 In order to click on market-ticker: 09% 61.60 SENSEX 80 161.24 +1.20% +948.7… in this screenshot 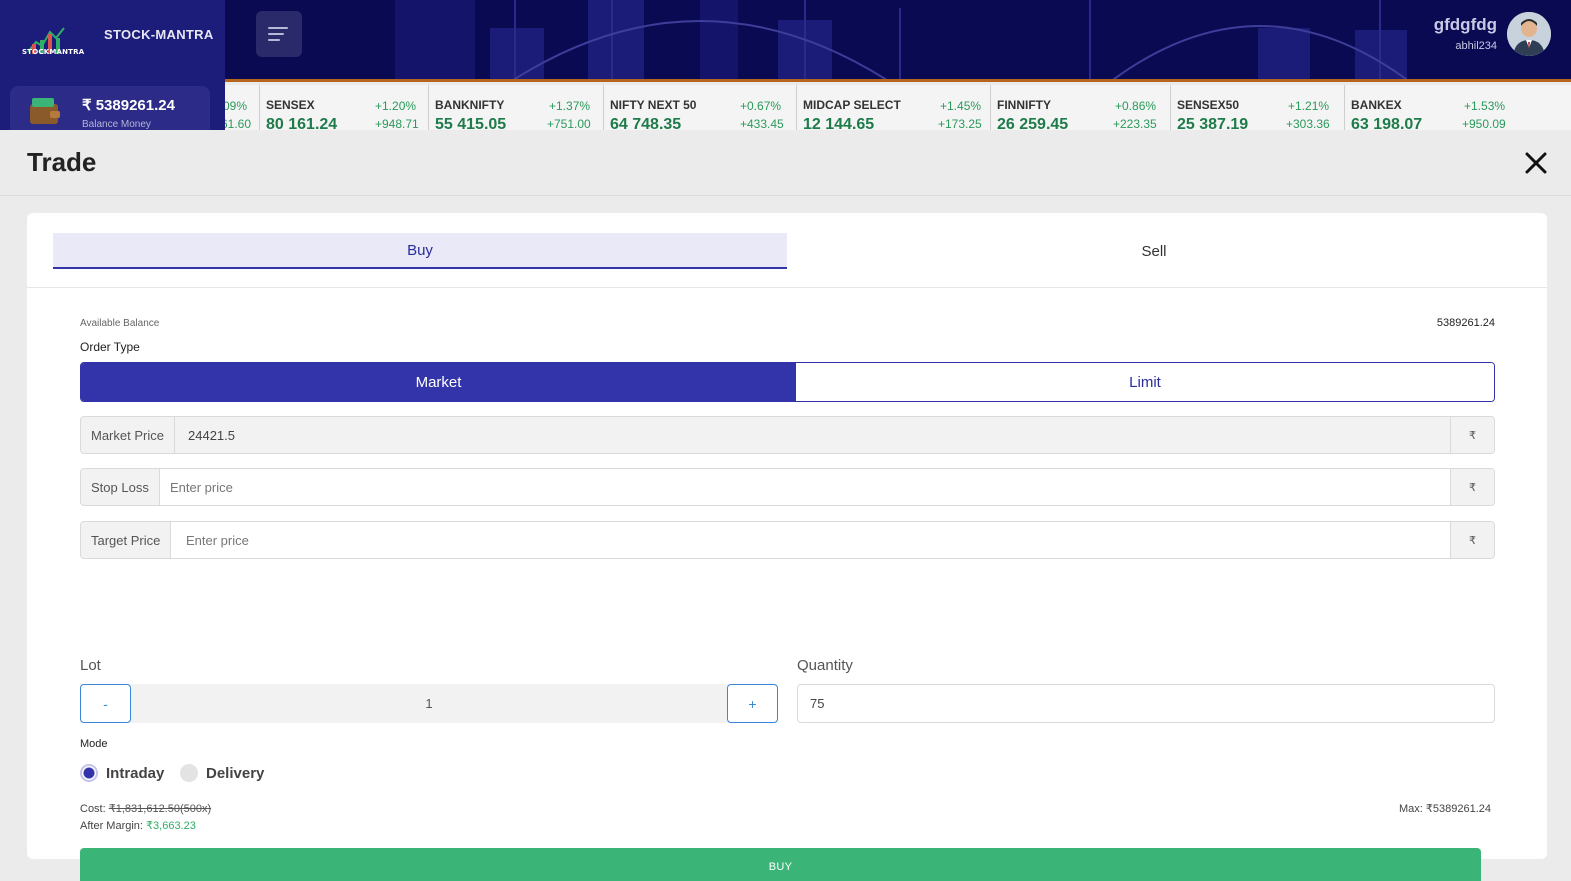, I will do `click(898, 107)`.